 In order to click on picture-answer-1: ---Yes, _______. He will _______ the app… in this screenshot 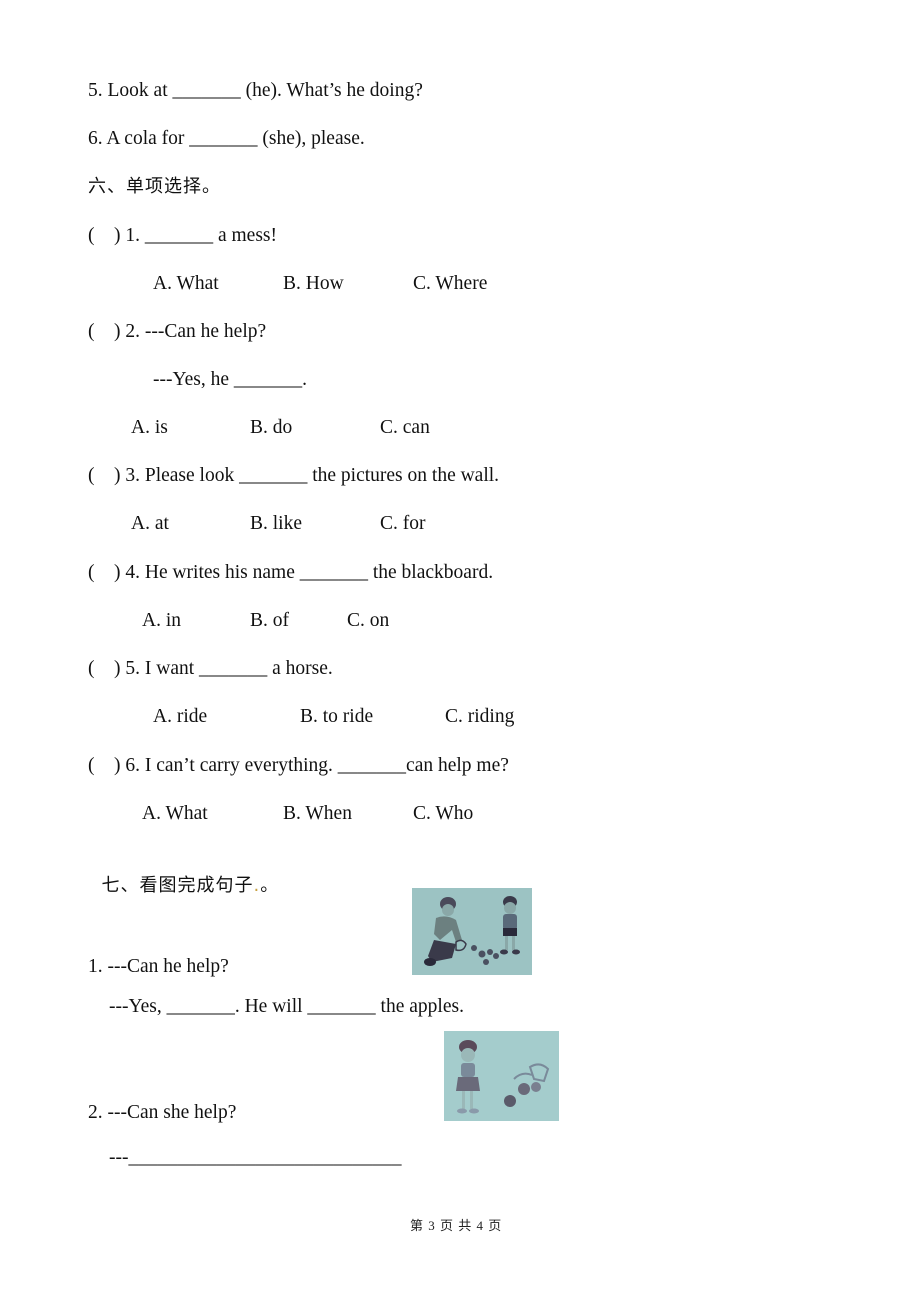, I will do `click(286, 1006)`.